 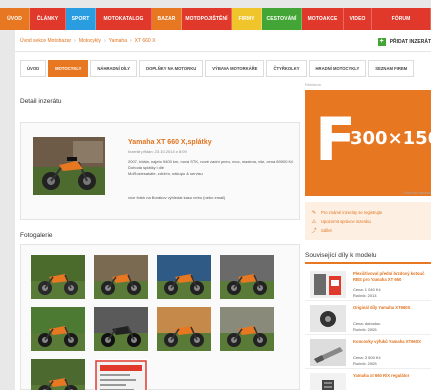 I want to click on ad-size-label: 300×150, so click(x=390, y=138).